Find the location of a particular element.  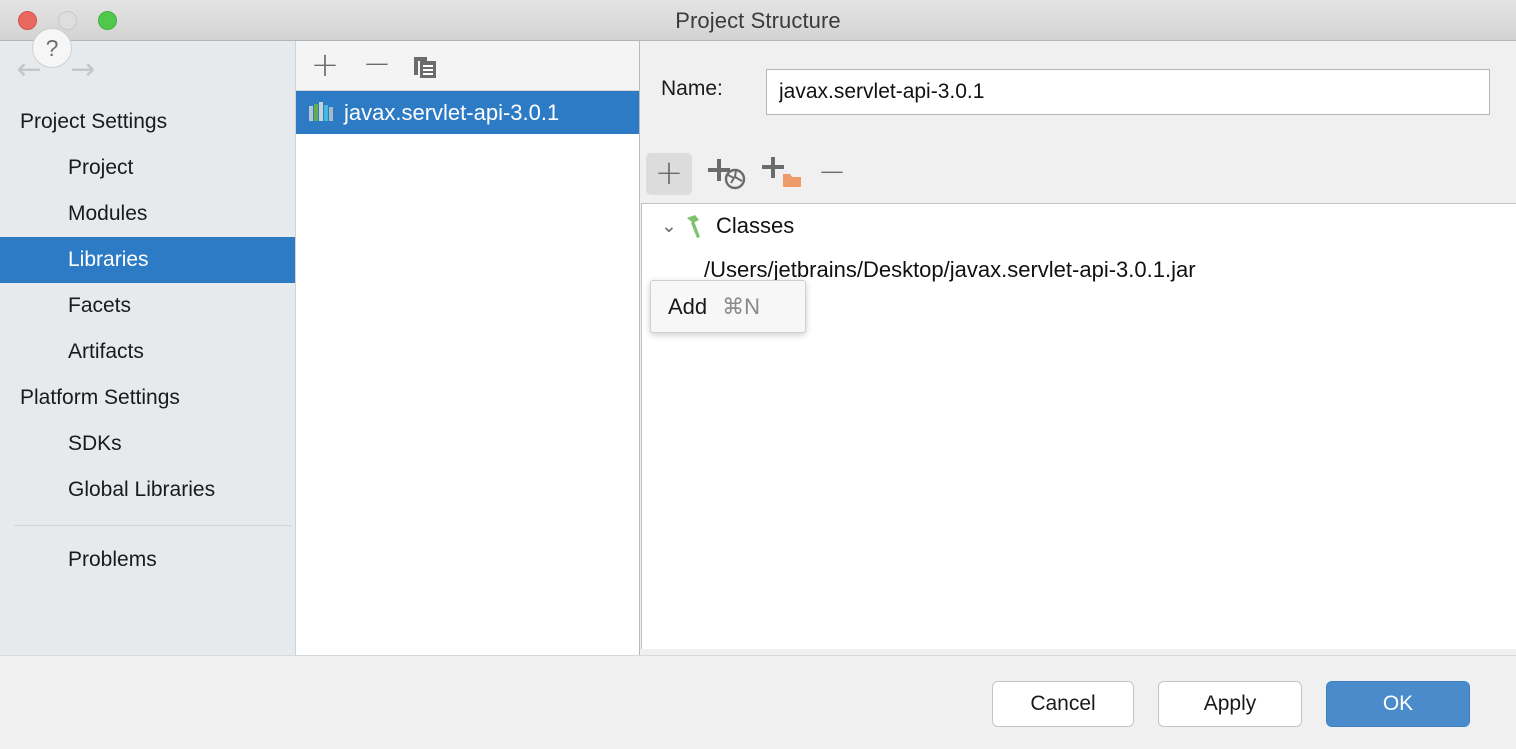

add-popup-menu: Add ⌘N is located at coordinates (728, 306).